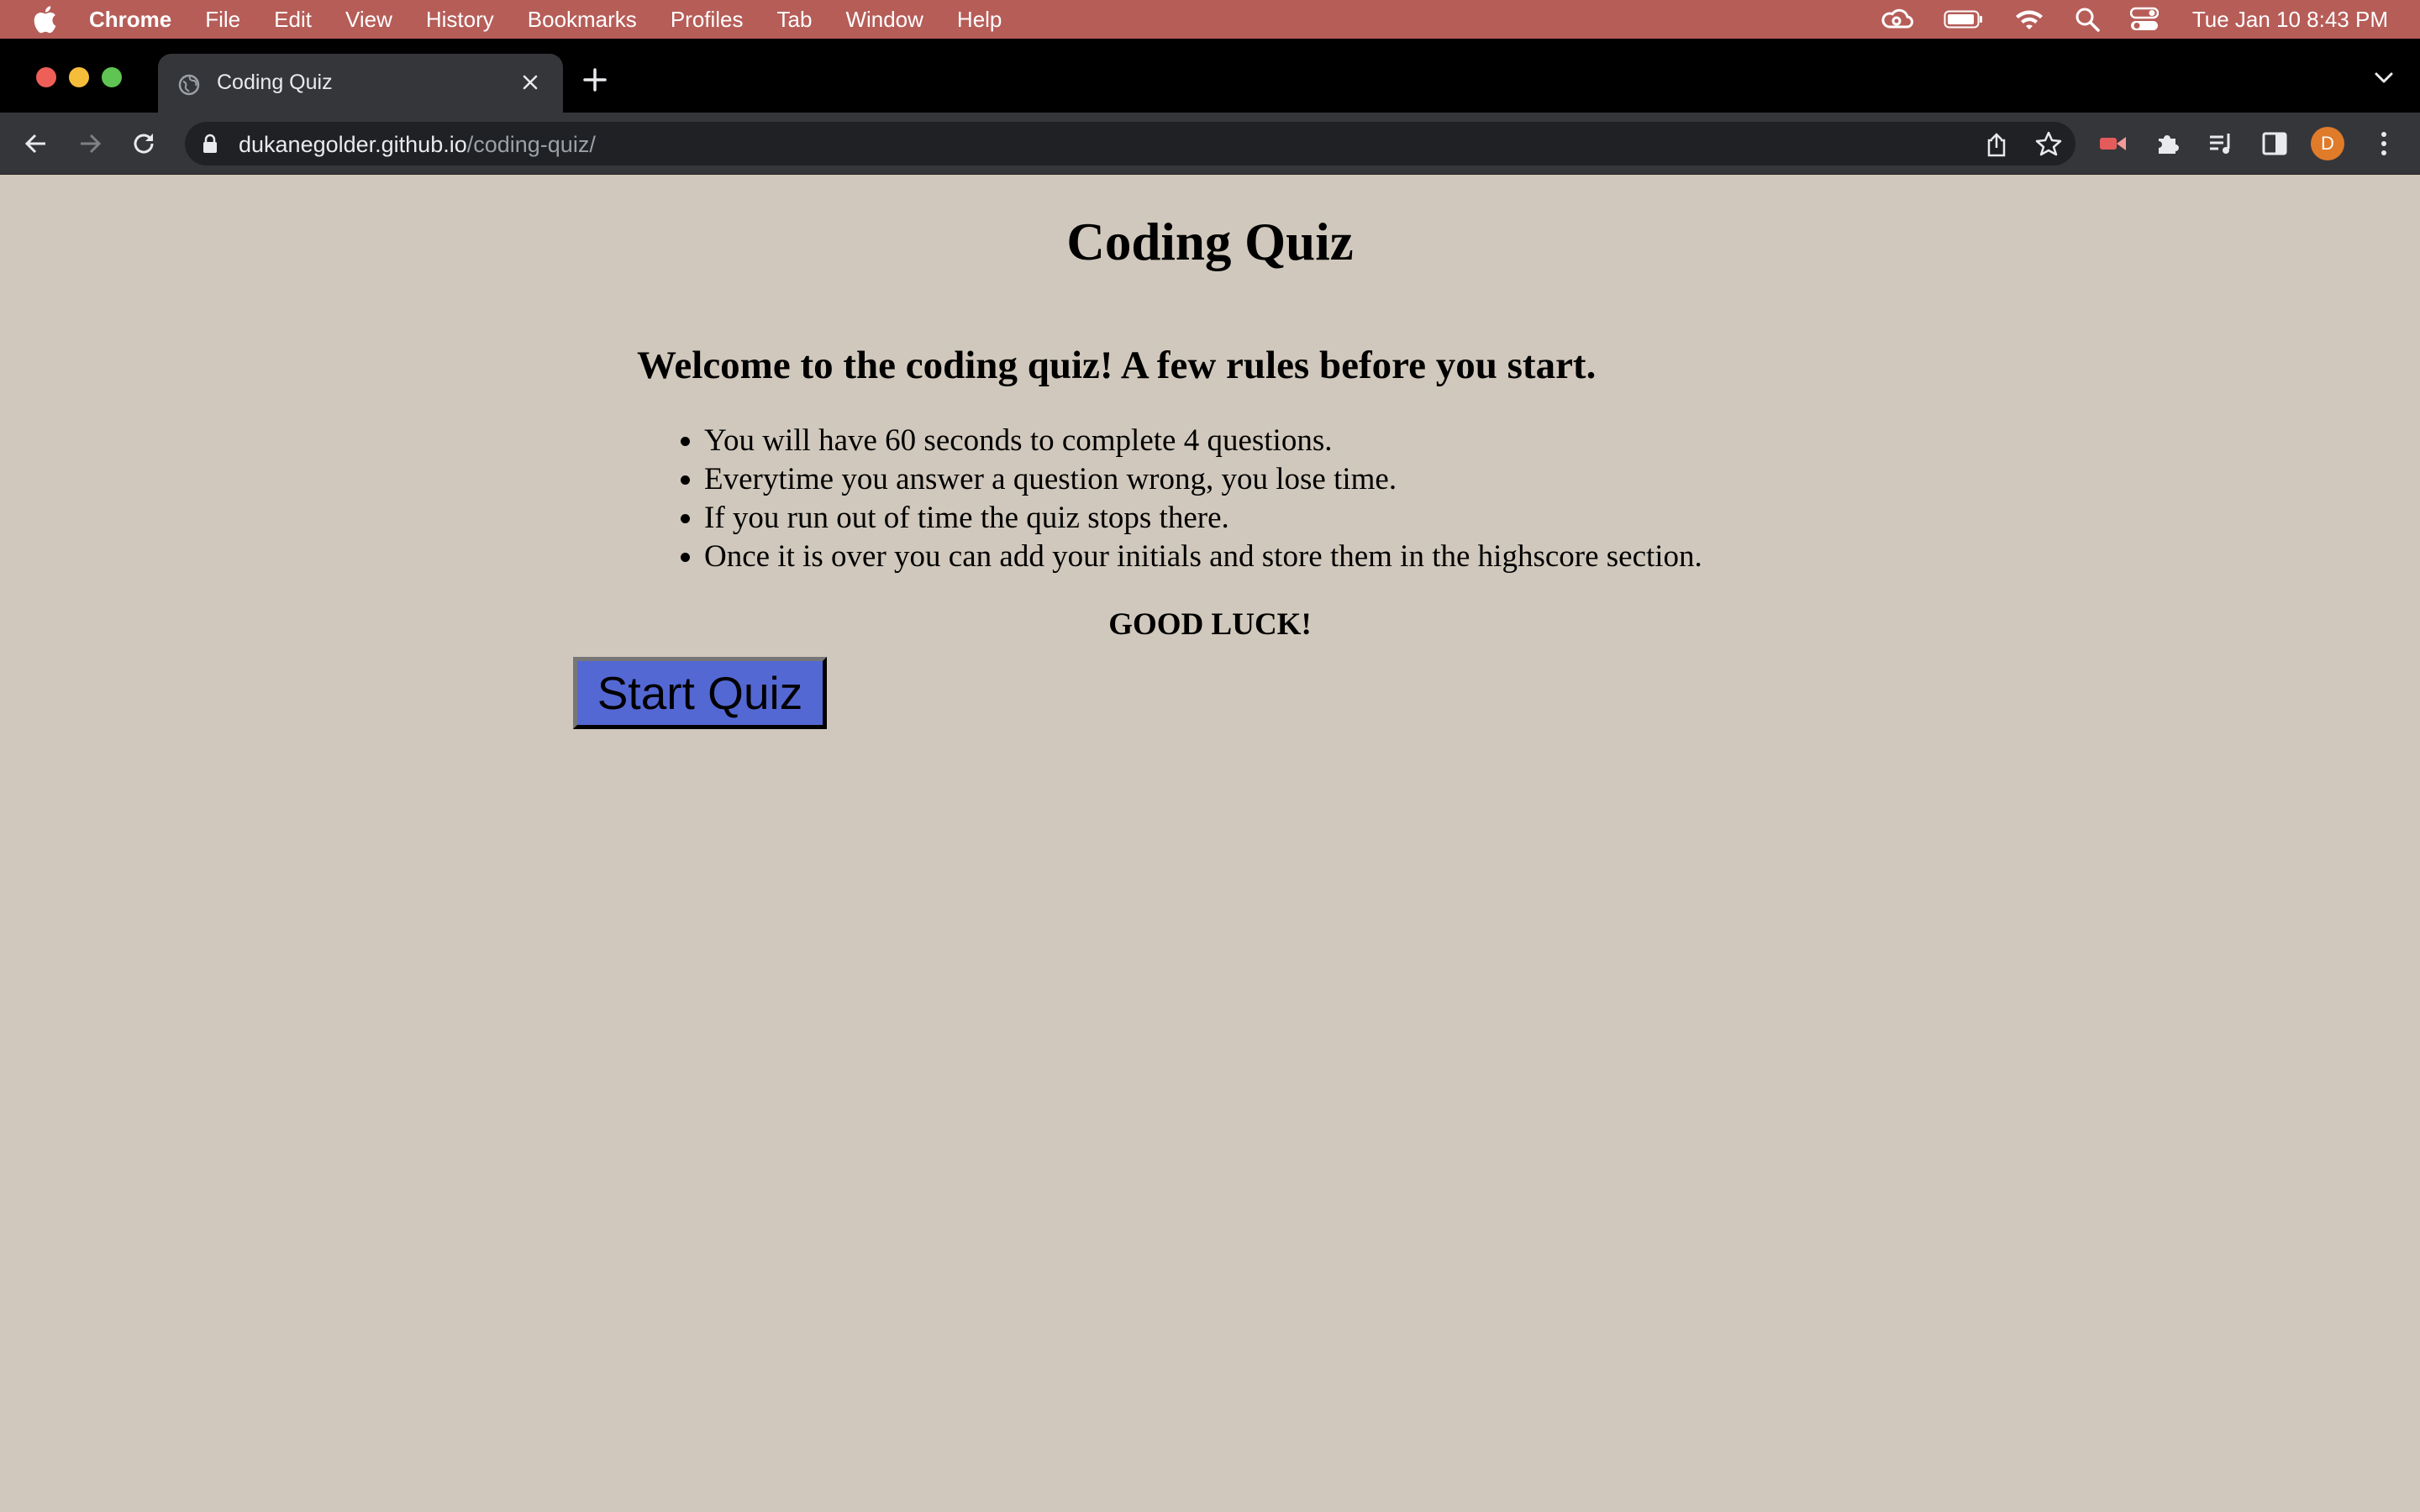  I want to click on profile-avatar: D, so click(2328, 143).